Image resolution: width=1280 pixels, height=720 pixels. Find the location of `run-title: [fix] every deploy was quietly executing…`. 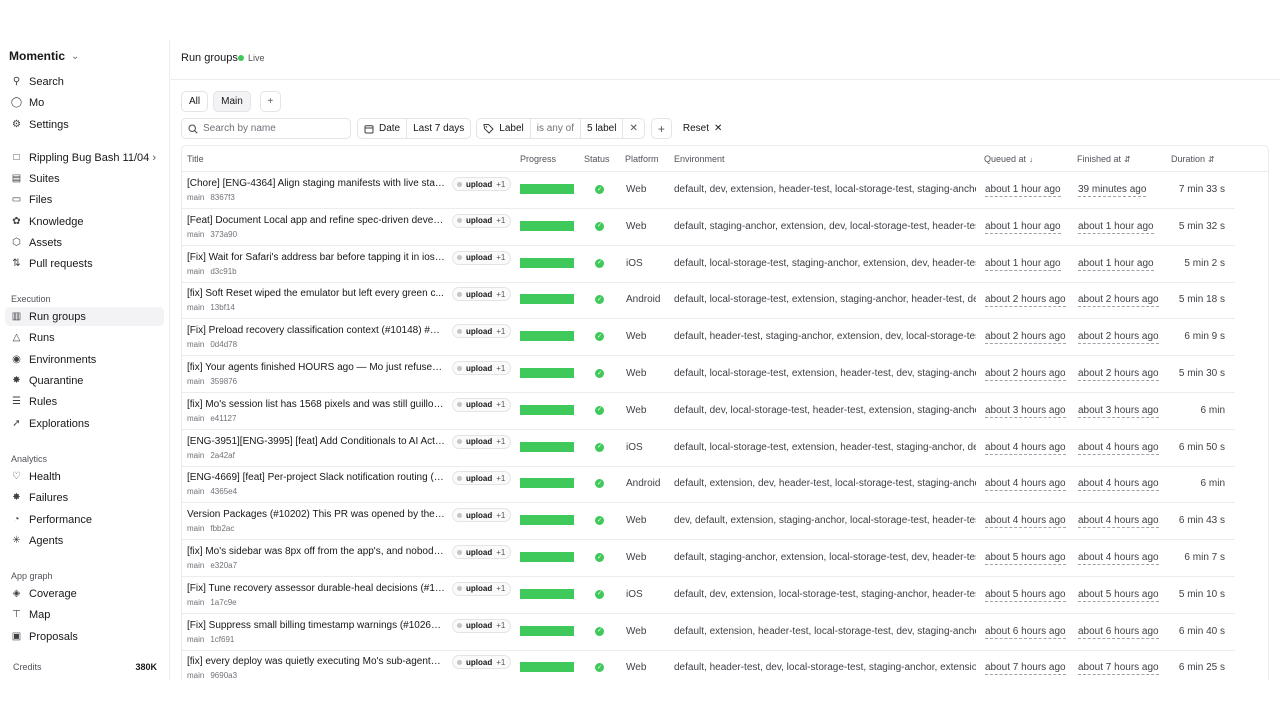

run-title: [fix] every deploy was quietly executing… is located at coordinates (316, 661).